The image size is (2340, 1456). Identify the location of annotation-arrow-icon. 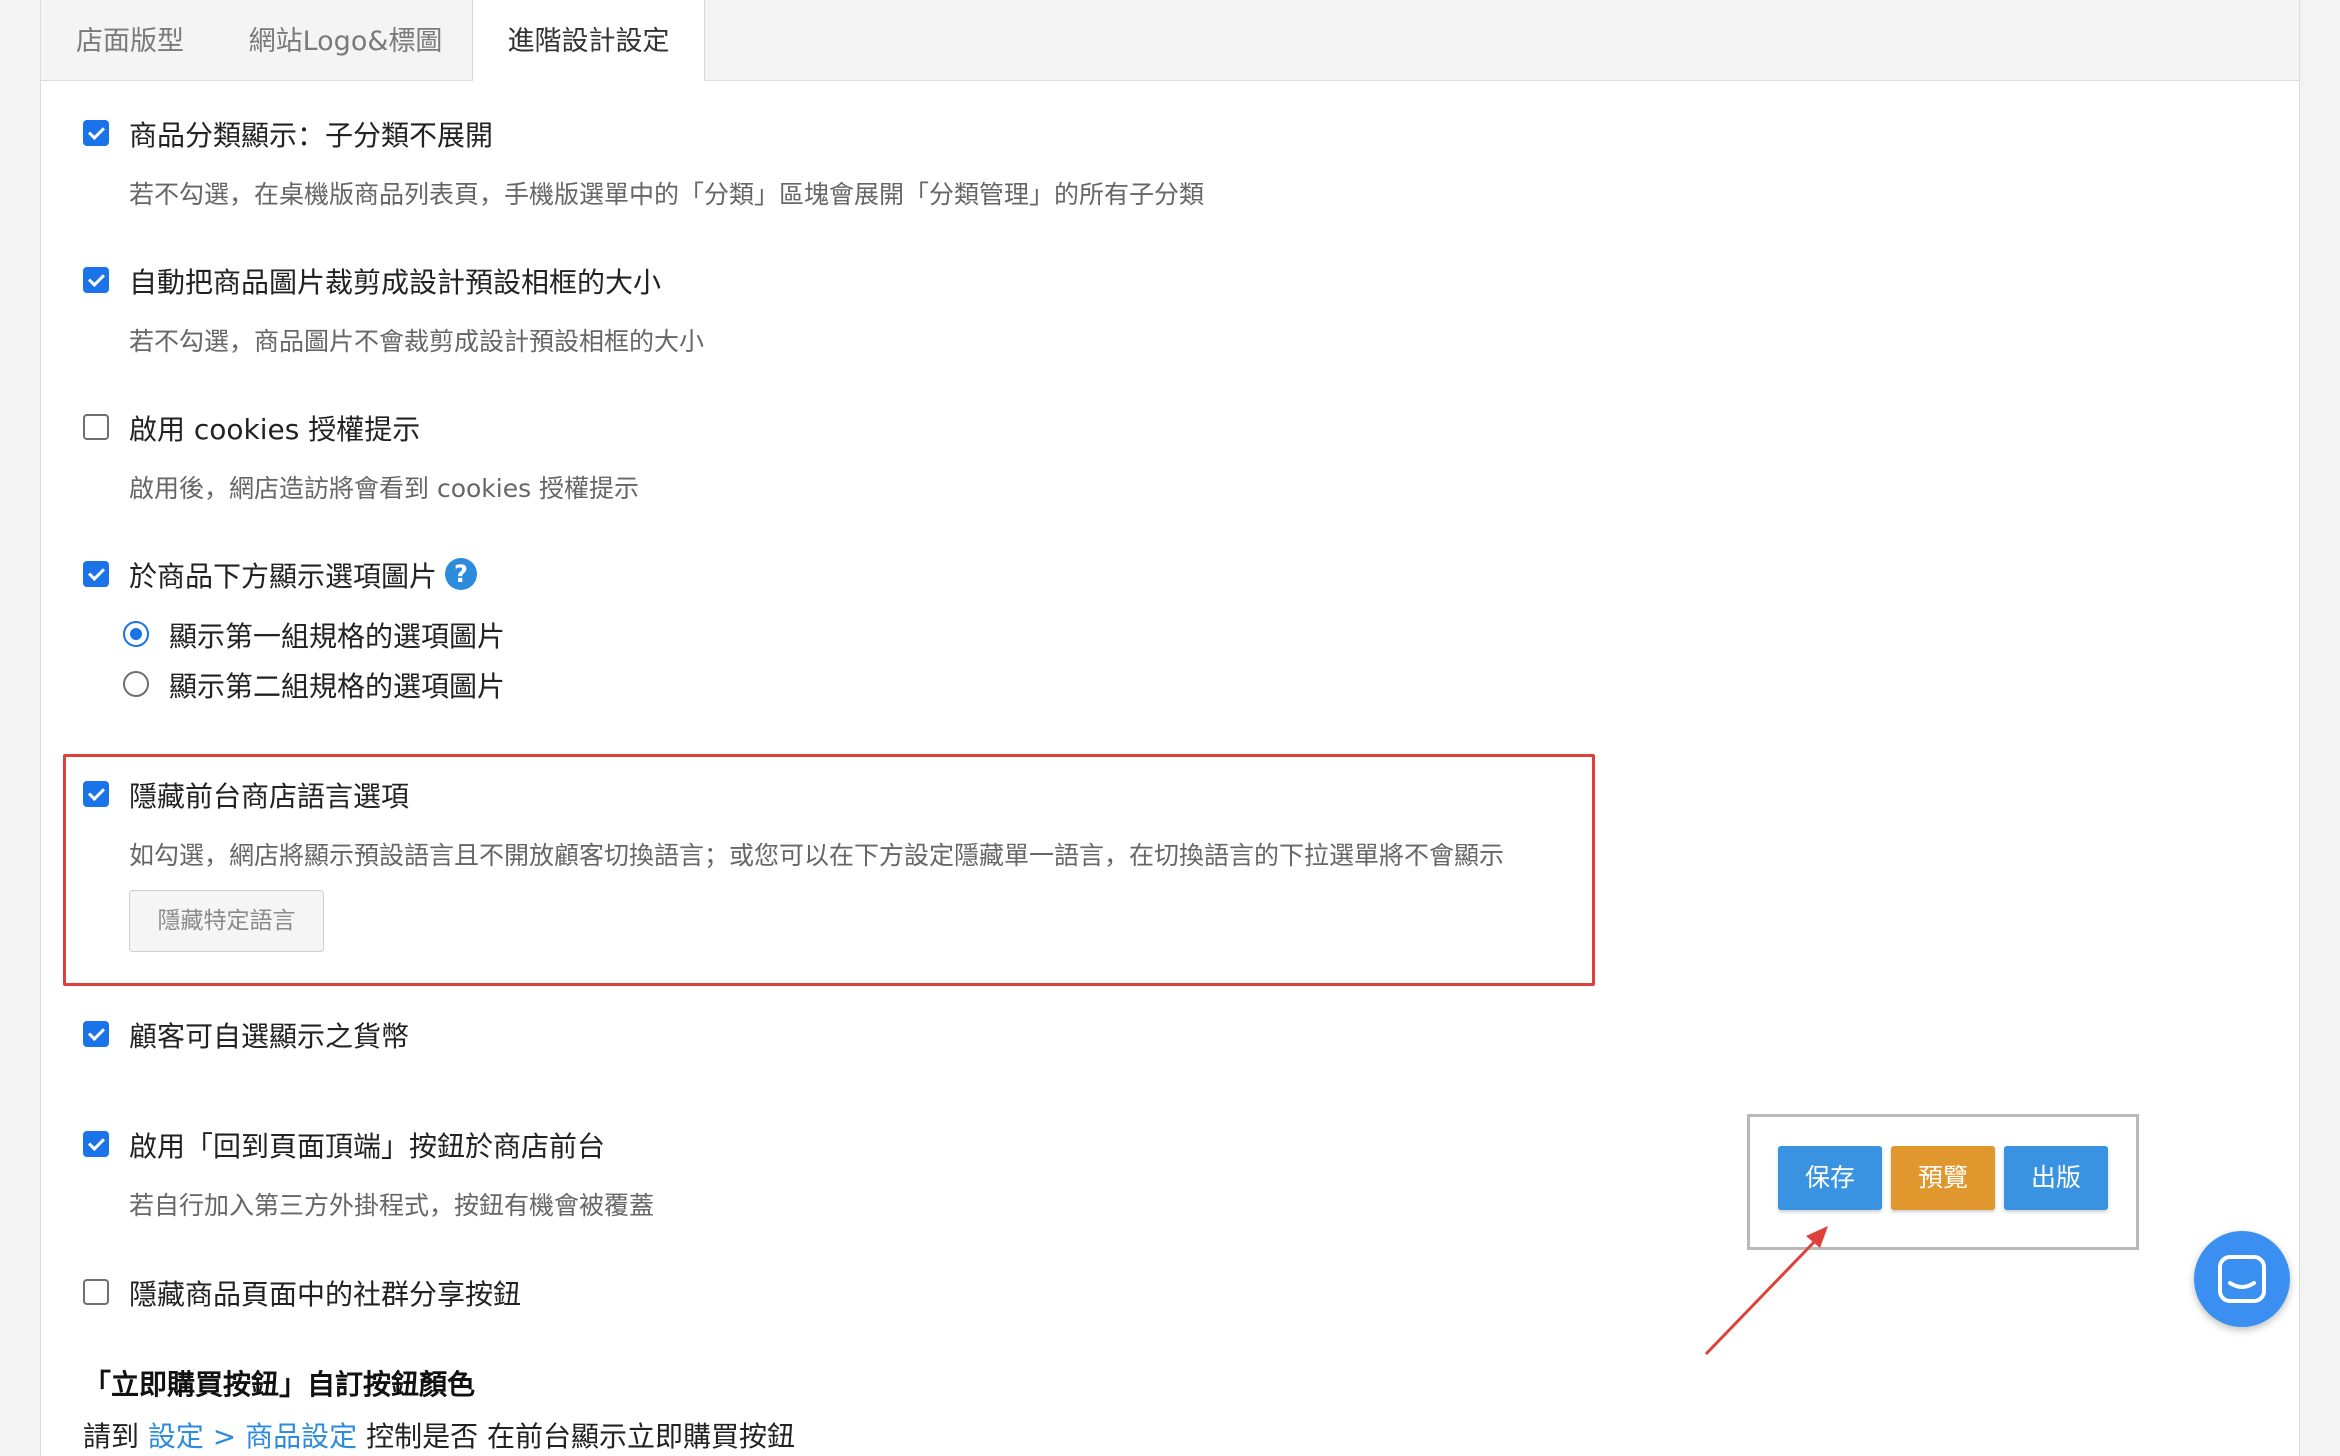
(1766, 1291).